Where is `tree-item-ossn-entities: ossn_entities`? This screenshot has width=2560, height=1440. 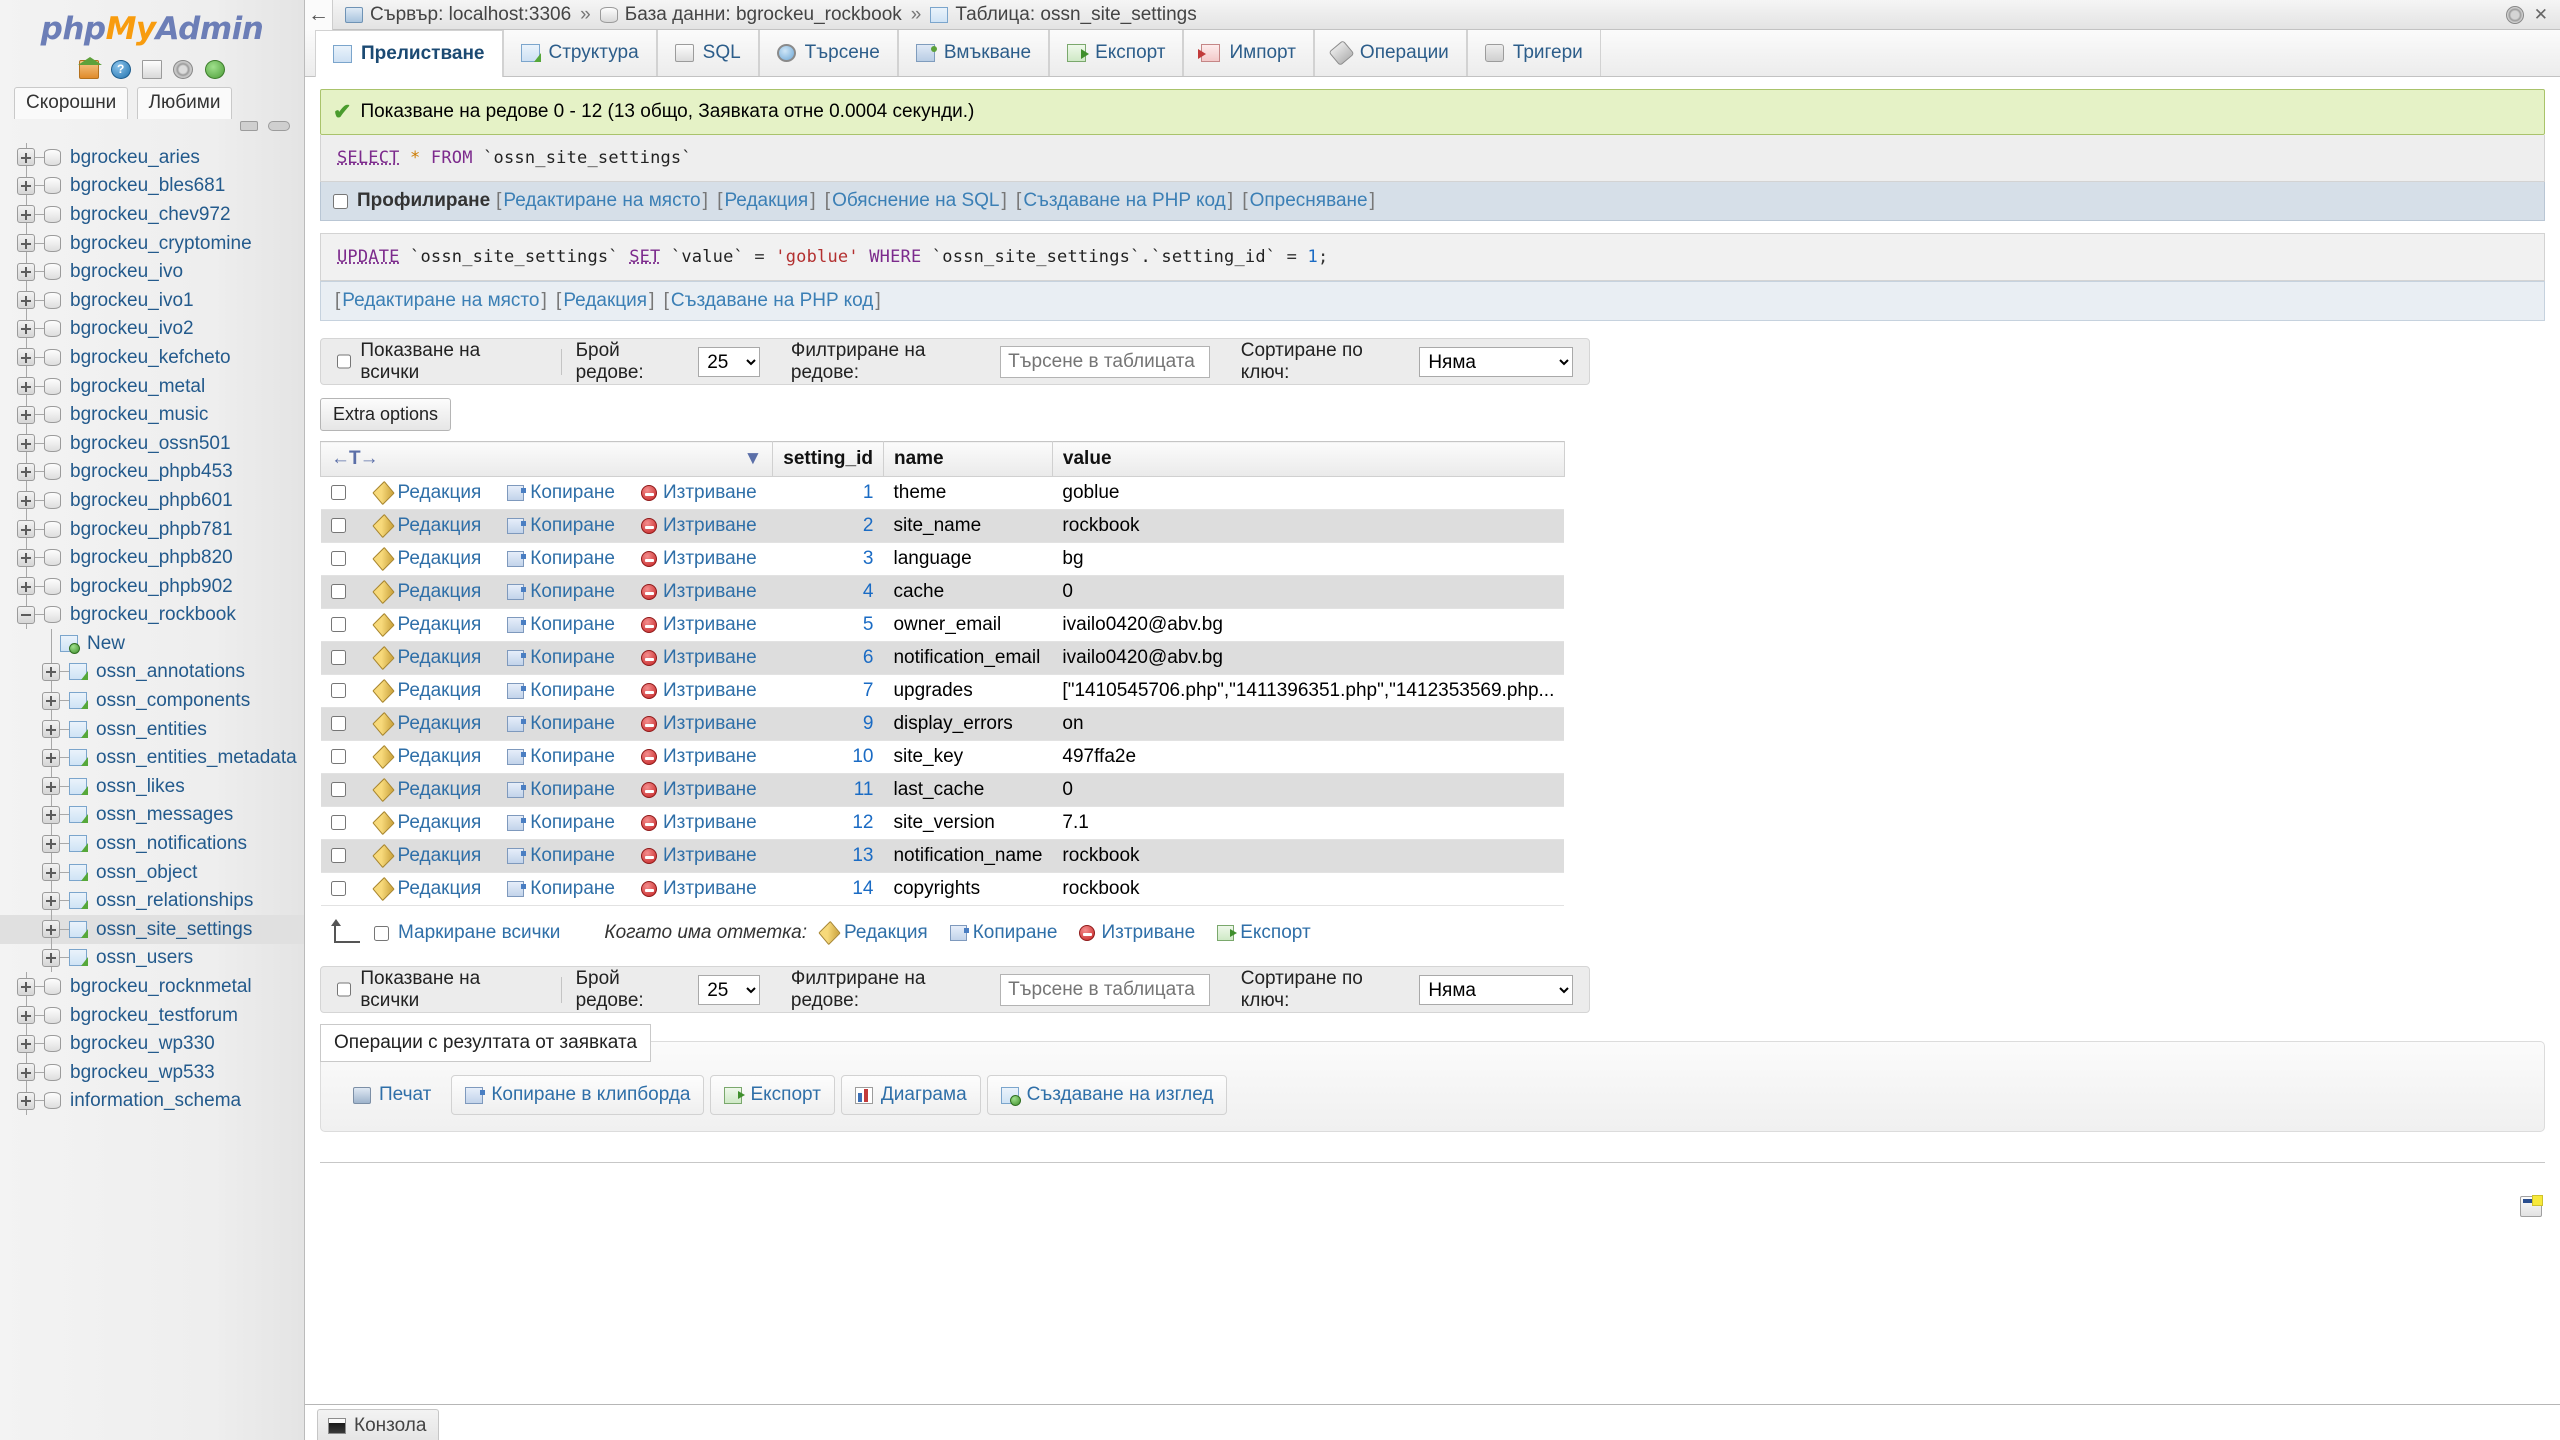
tree-item-ossn-entities: ossn_entities is located at coordinates (152, 729).